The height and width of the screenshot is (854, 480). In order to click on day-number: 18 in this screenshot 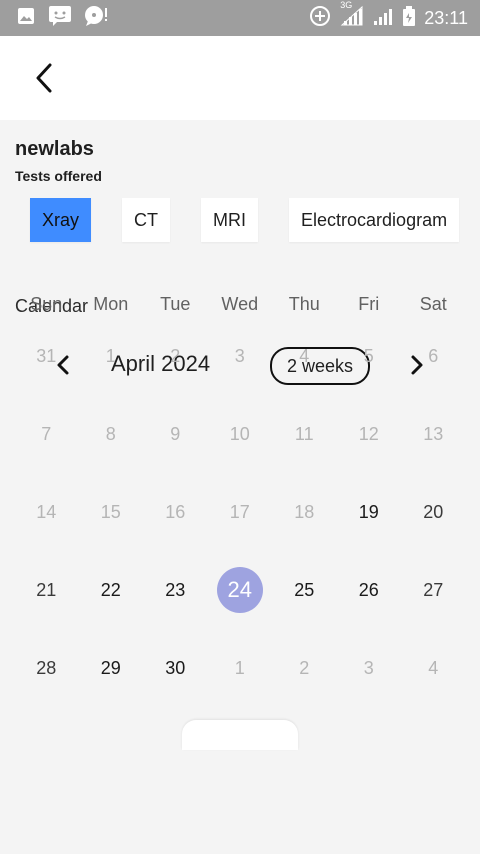, I will do `click(304, 511)`.